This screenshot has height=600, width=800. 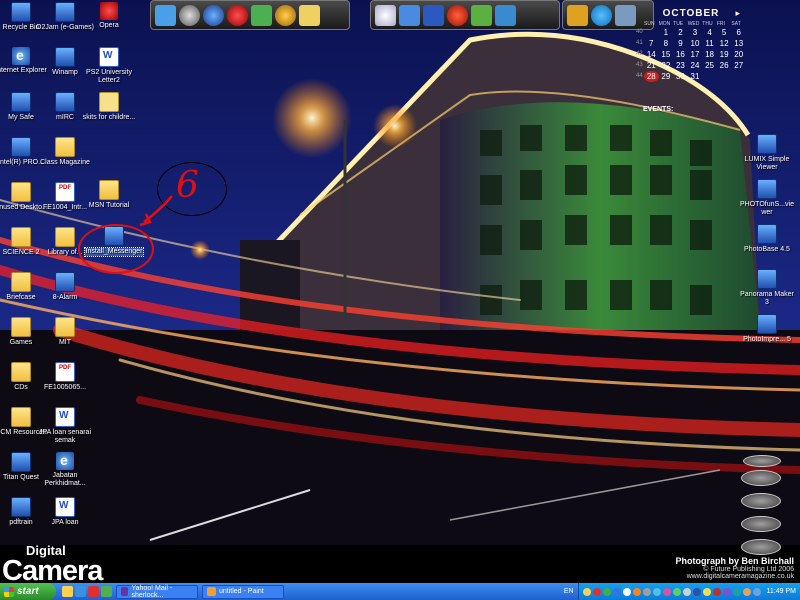 I want to click on flash-icon, so click(x=457, y=15).